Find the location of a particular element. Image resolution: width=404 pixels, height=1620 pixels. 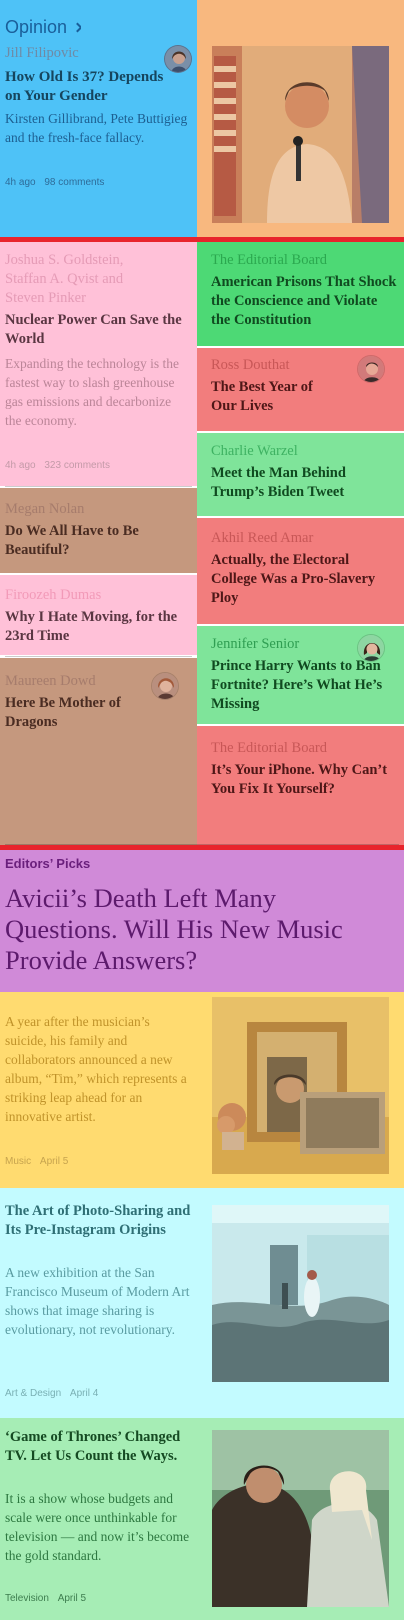

article-time: 4h ago is located at coordinates (20, 465).